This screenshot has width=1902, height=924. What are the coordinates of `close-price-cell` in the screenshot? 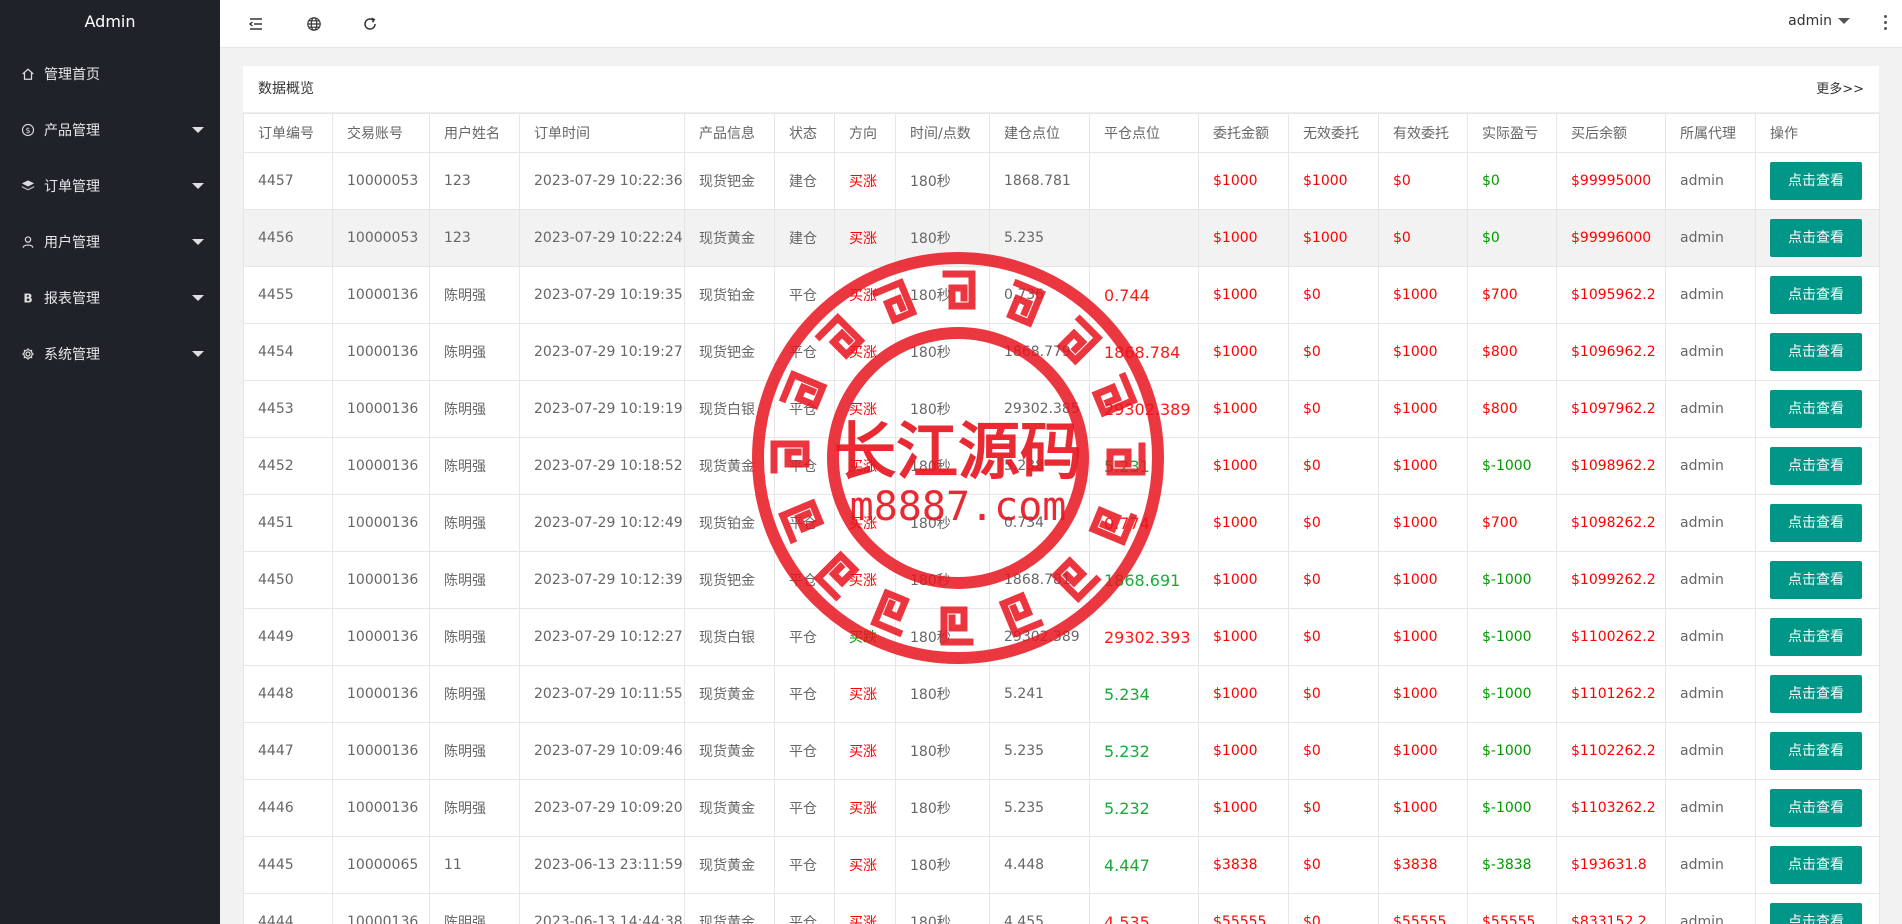 It's located at (1144, 238).